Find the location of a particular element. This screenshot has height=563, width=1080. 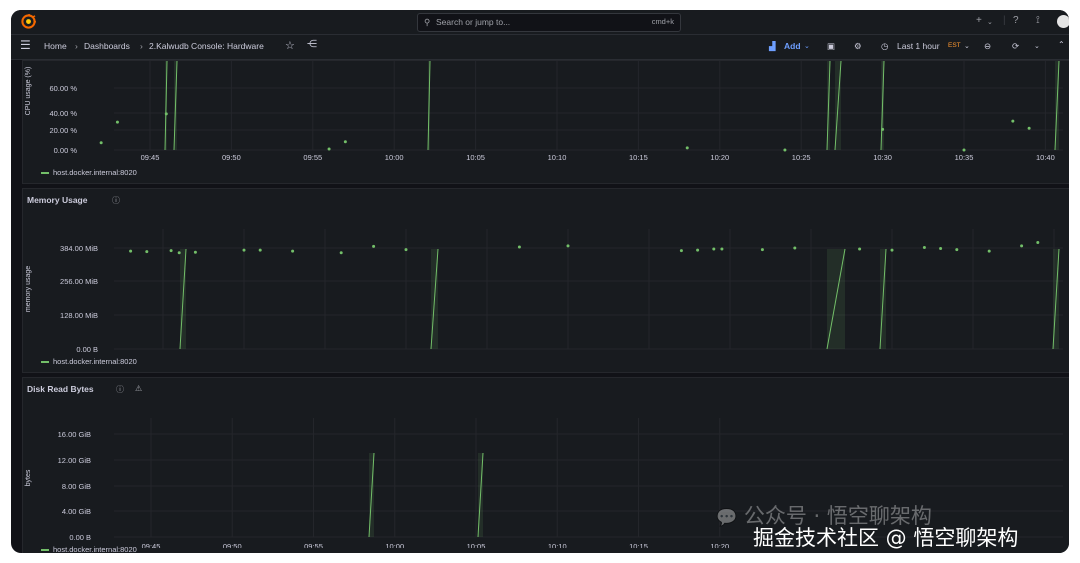

top-bar: ⚲ Search or jump to... cmd+k + ⌄ | ? ⟟ is located at coordinates (540, 22).